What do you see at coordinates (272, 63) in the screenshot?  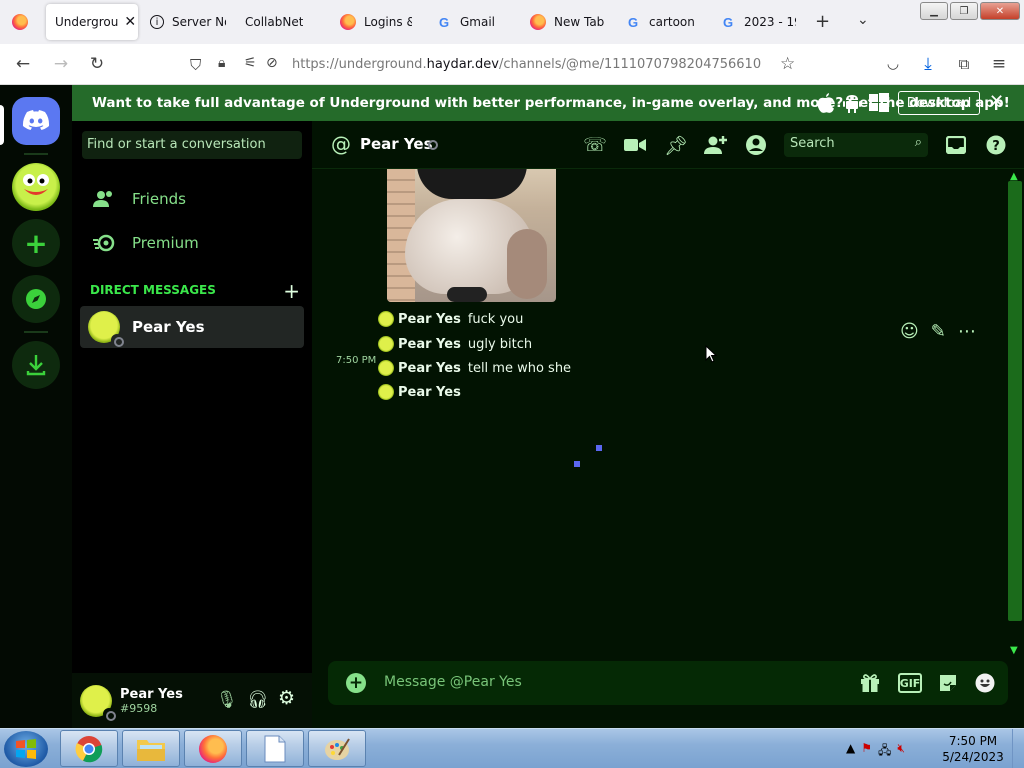 I see `tracking-icon: ⊘` at bounding box center [272, 63].